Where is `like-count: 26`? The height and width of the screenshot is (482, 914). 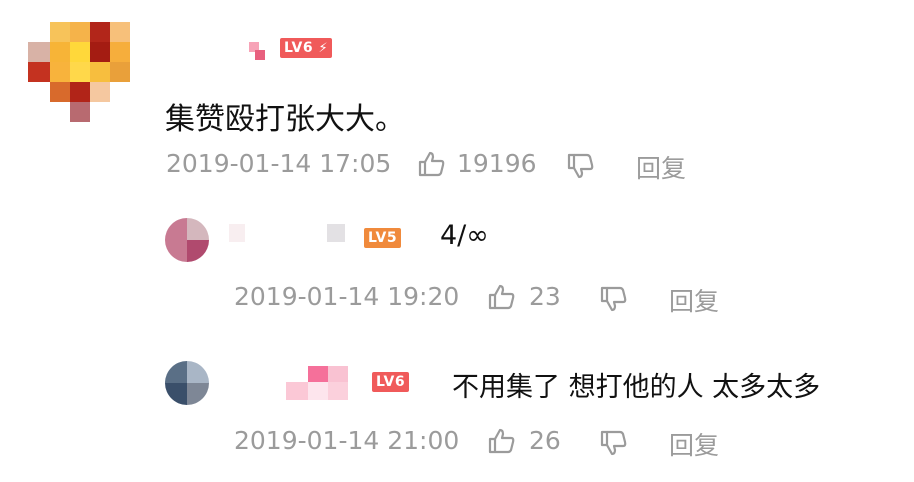 like-count: 26 is located at coordinates (545, 440).